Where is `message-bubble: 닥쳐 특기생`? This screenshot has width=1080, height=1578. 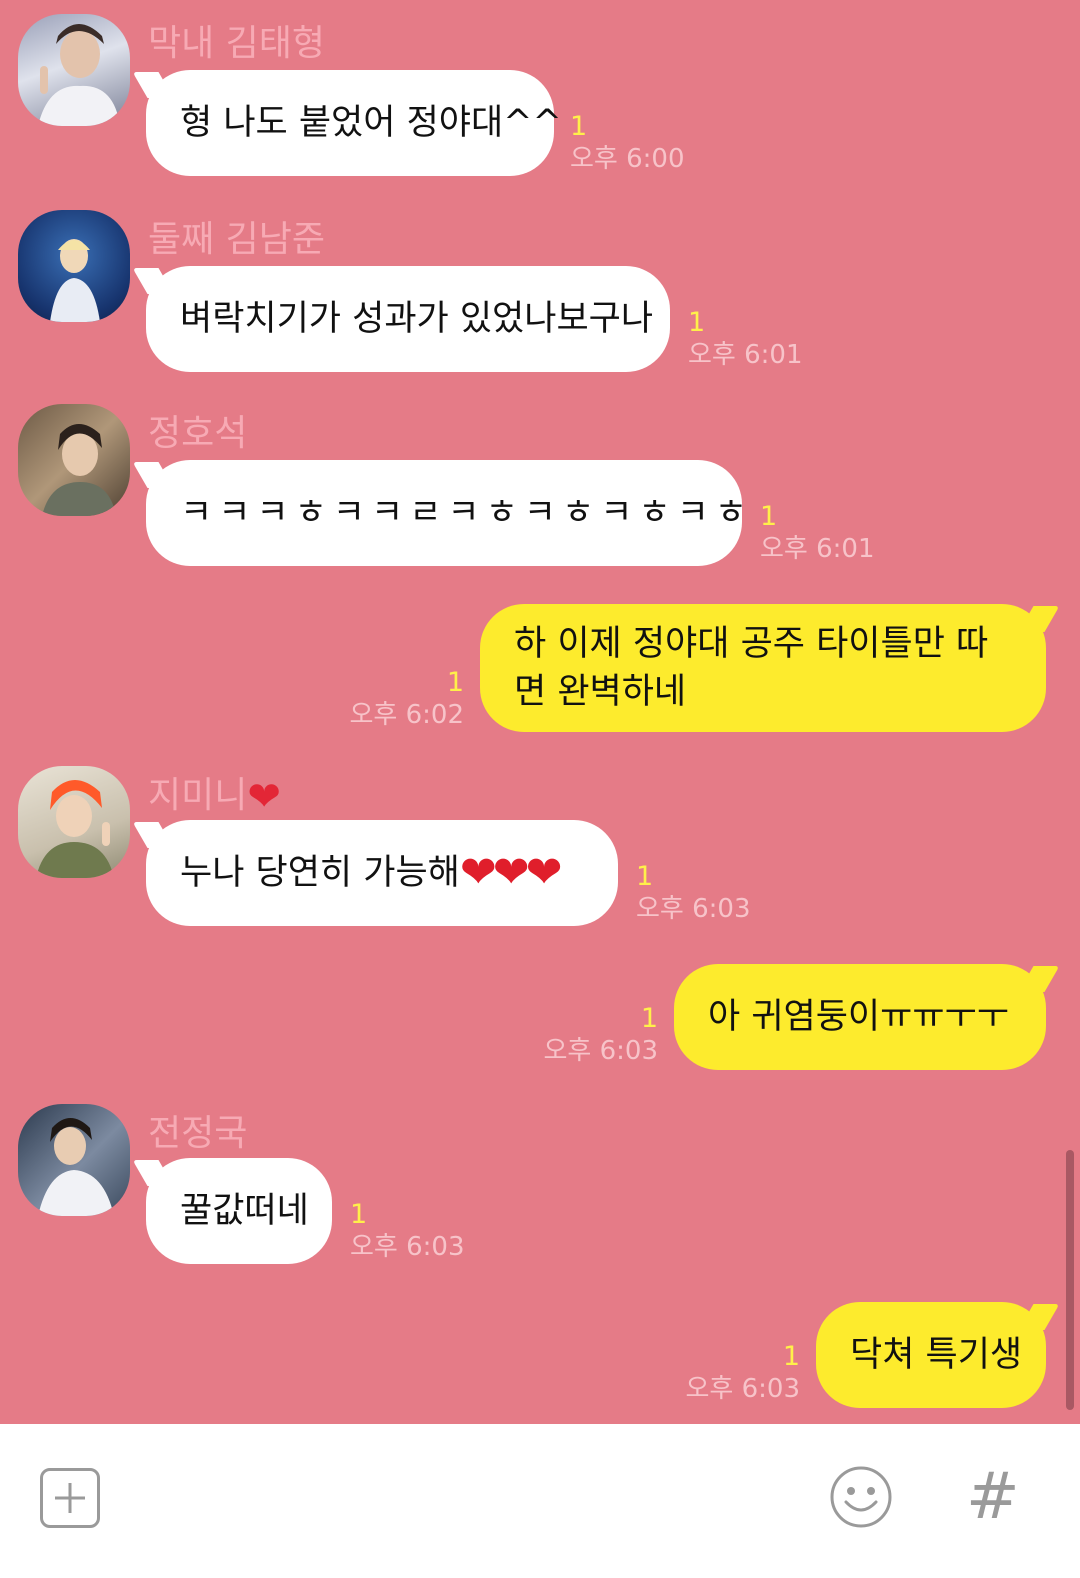
message-bubble: 닥쳐 특기생 is located at coordinates (931, 1355).